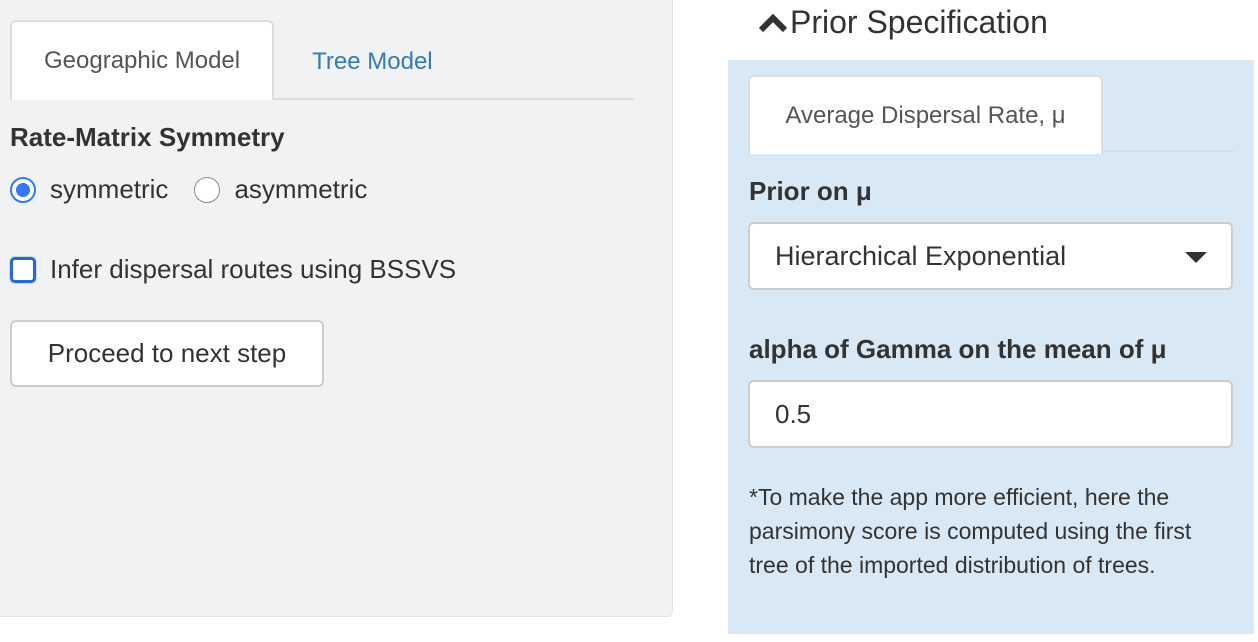 The height and width of the screenshot is (642, 1258). What do you see at coordinates (109, 189) in the screenshot?
I see `symmetric-radio-label: symmetric` at bounding box center [109, 189].